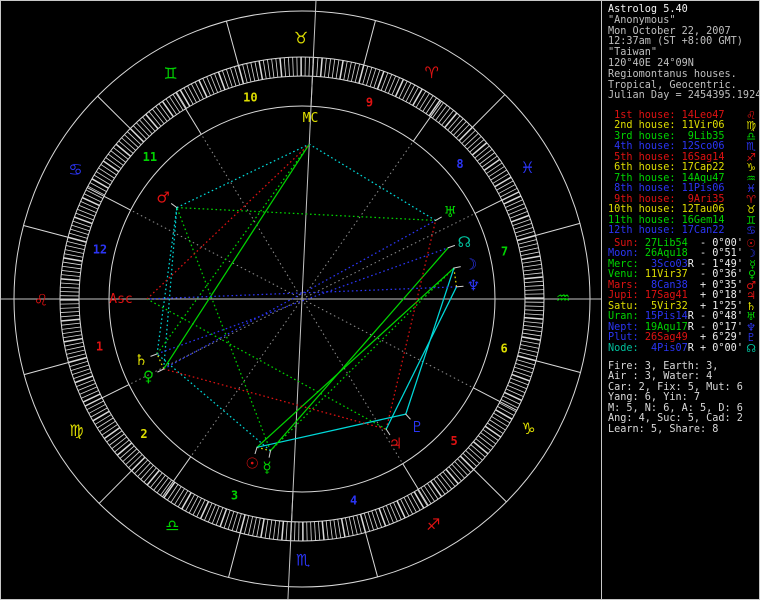  I want to click on house-number-8: 8, so click(459, 164).